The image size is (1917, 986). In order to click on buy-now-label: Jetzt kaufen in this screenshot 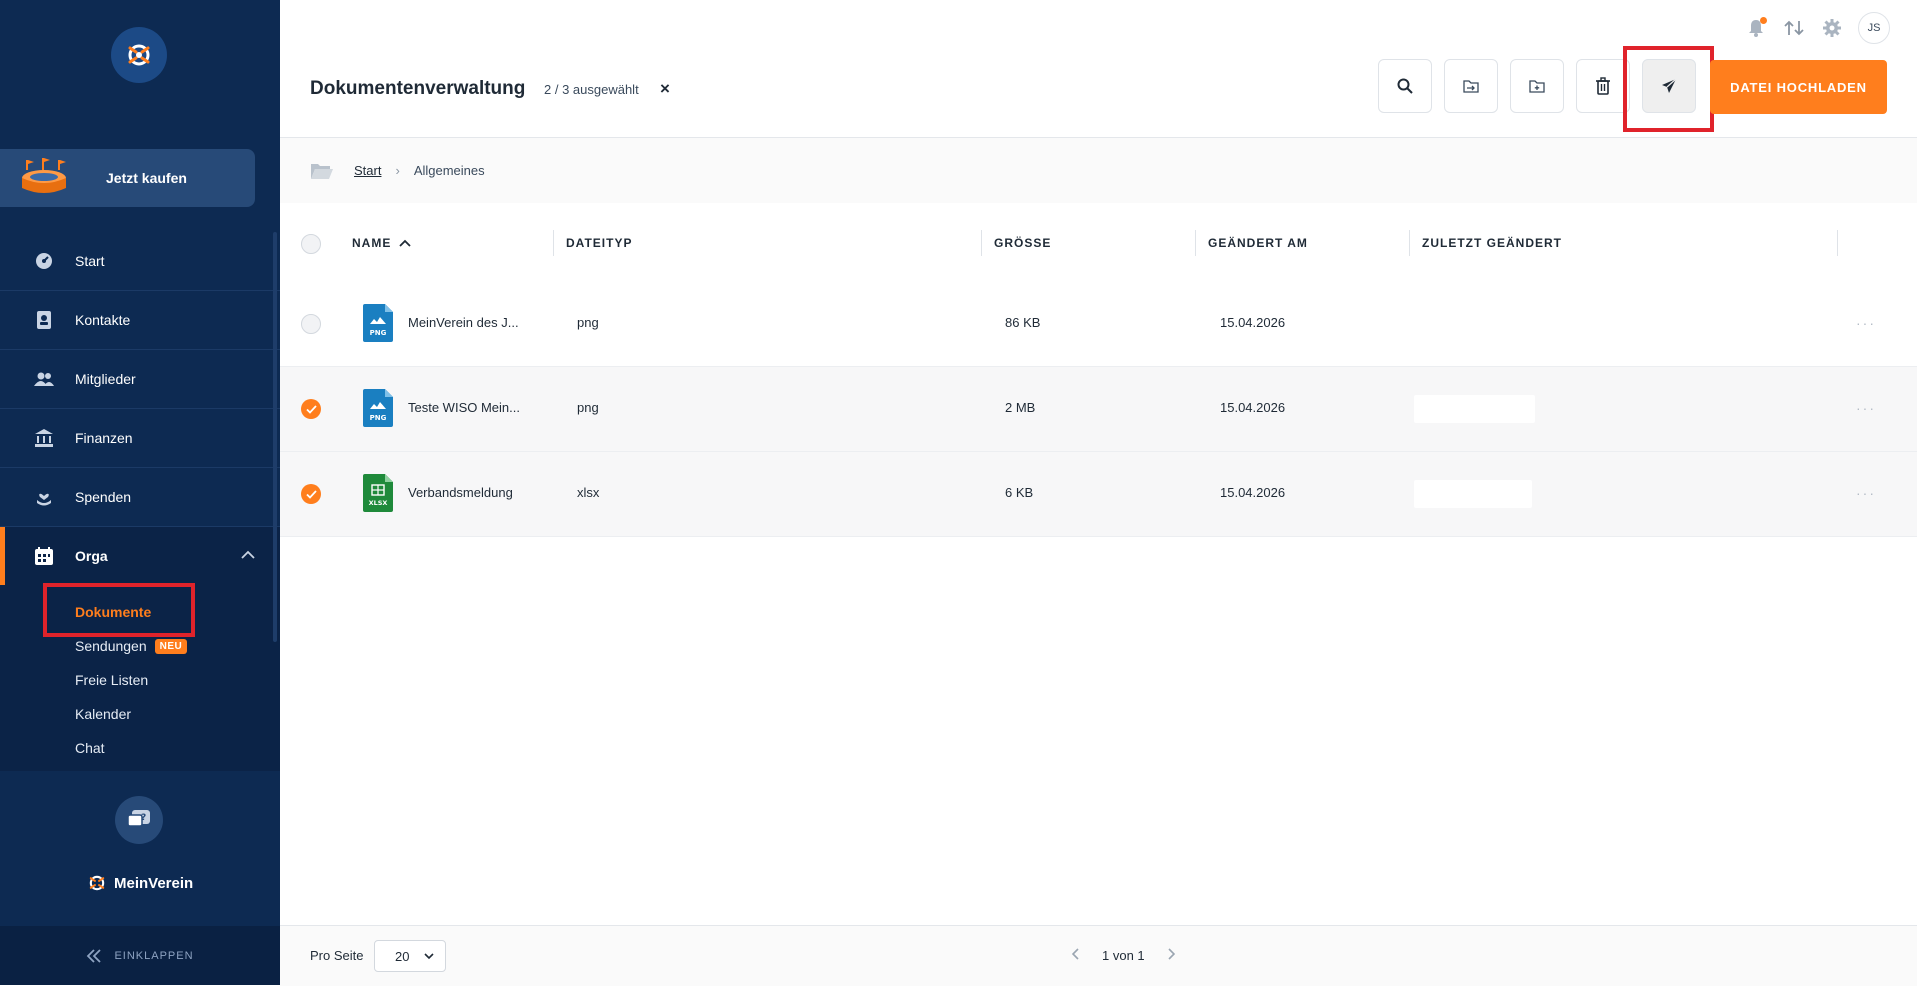, I will do `click(146, 178)`.